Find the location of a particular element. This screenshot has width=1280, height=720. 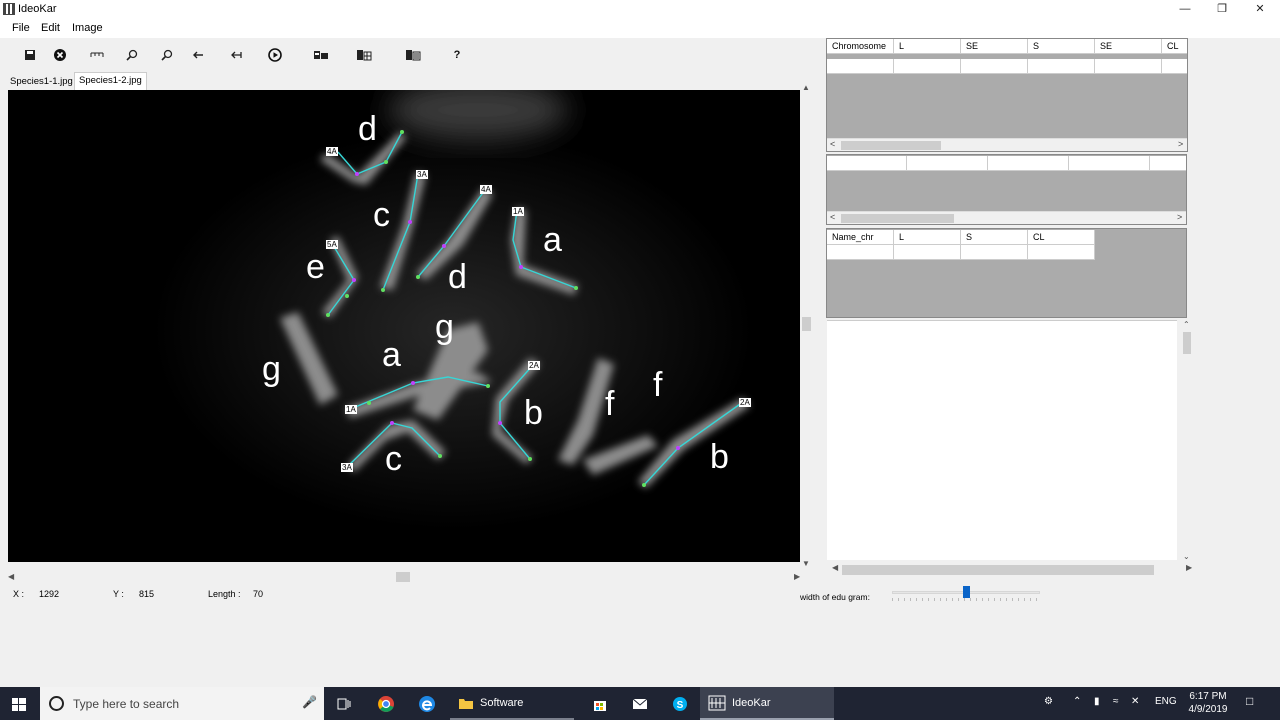

volume-muted-icon: ✕ is located at coordinates (1135, 701).